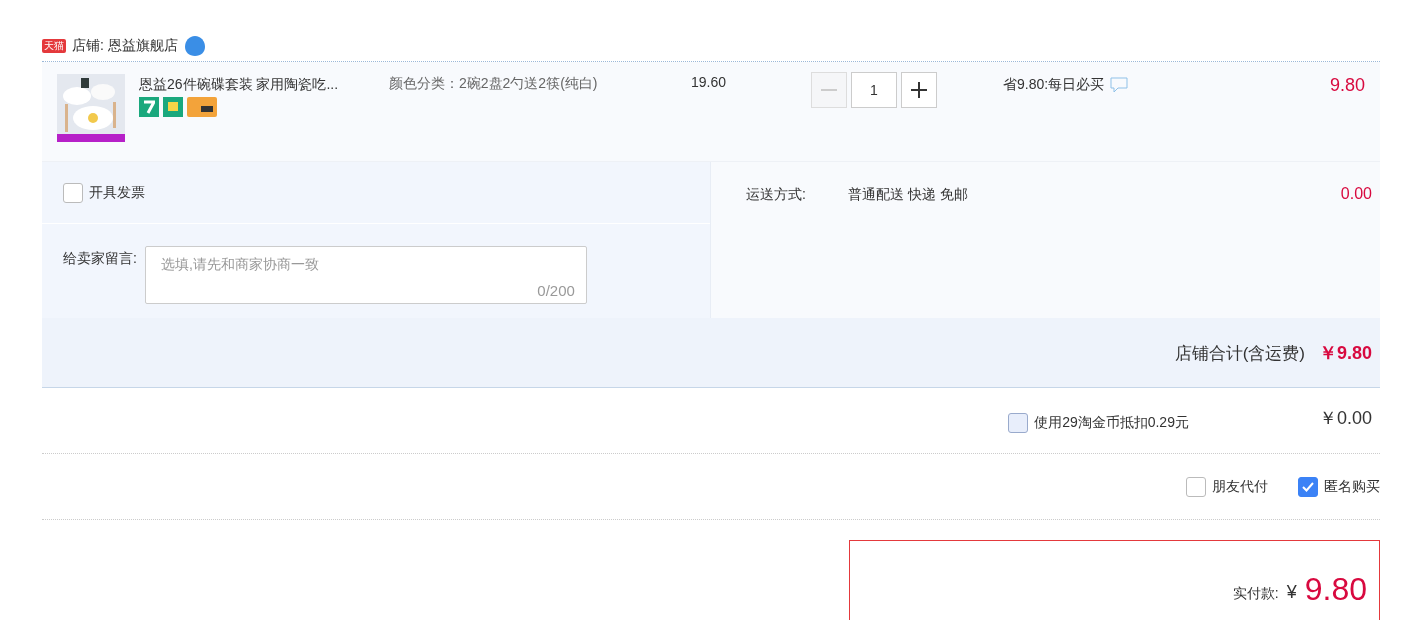 The height and width of the screenshot is (620, 1423). Describe the element at coordinates (908, 194) in the screenshot. I see `shipping-method: 普通配送 快递 免邮` at that location.